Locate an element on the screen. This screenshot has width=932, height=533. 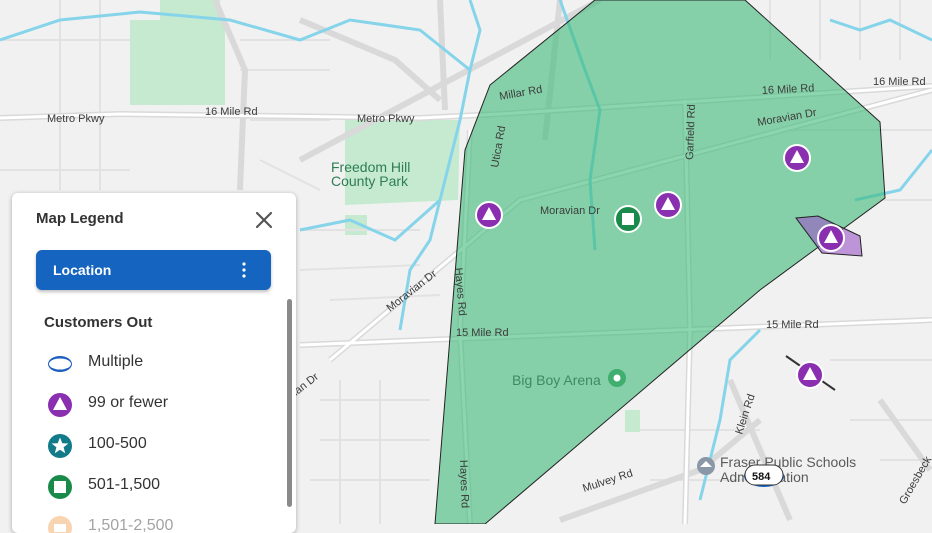
route-shield-584: 584 is located at coordinates (764, 475).